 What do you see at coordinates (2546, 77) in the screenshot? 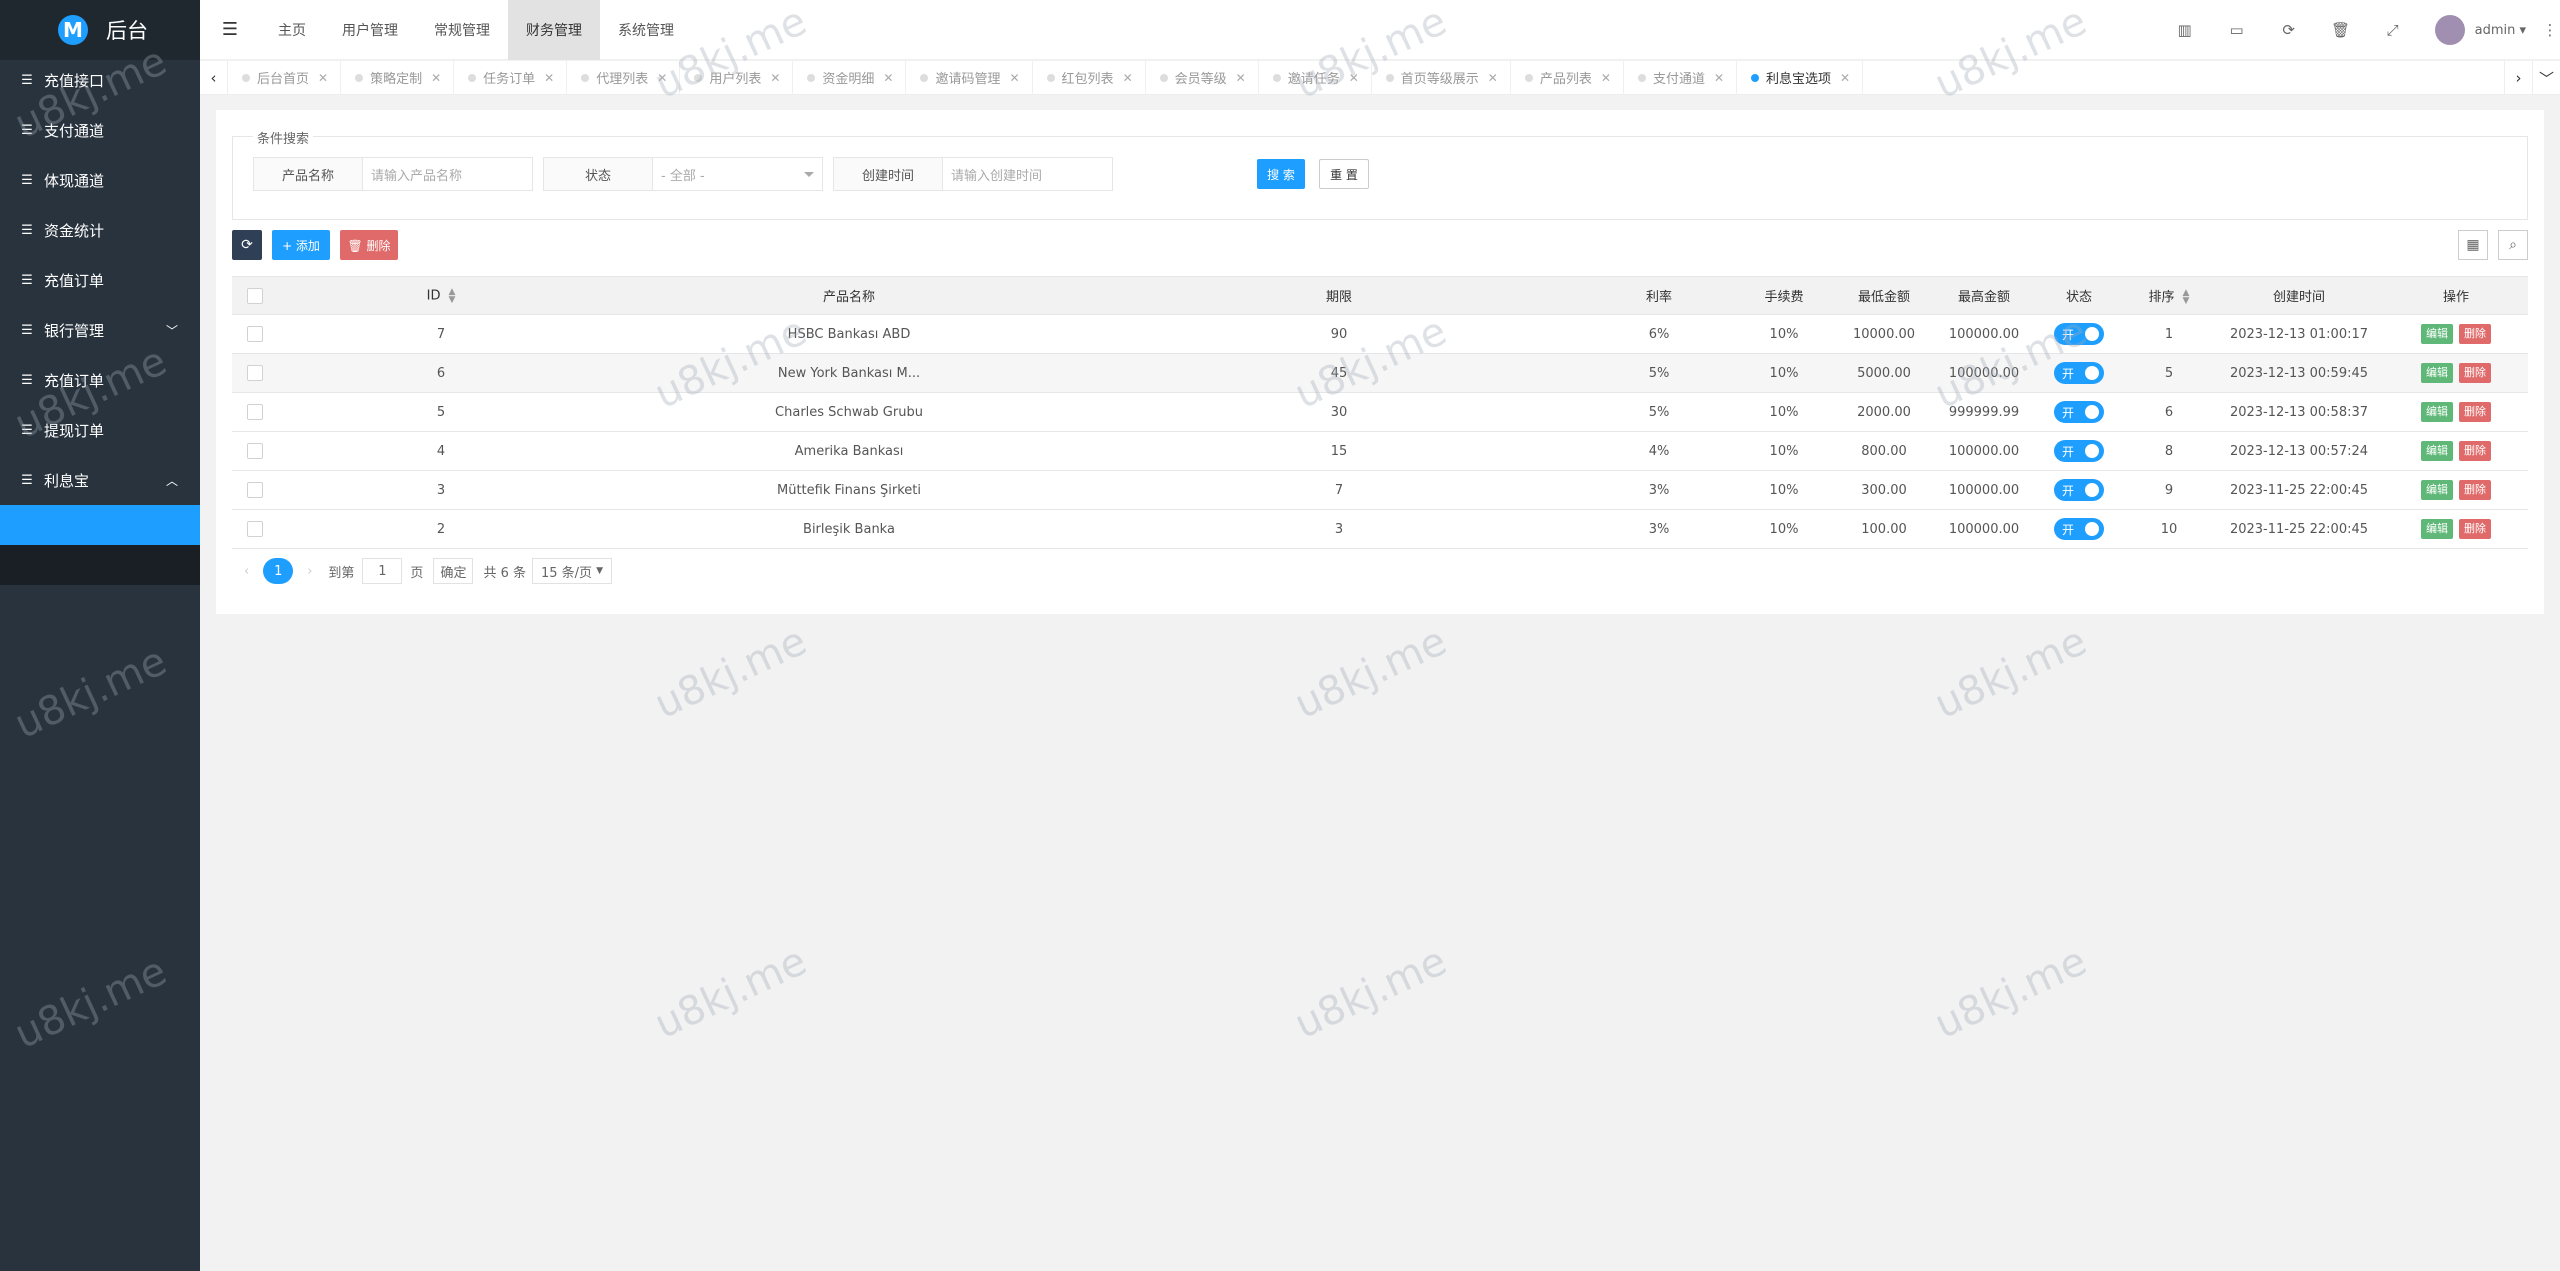
I see `tabs-dropdown-icon: ﹀` at bounding box center [2546, 77].